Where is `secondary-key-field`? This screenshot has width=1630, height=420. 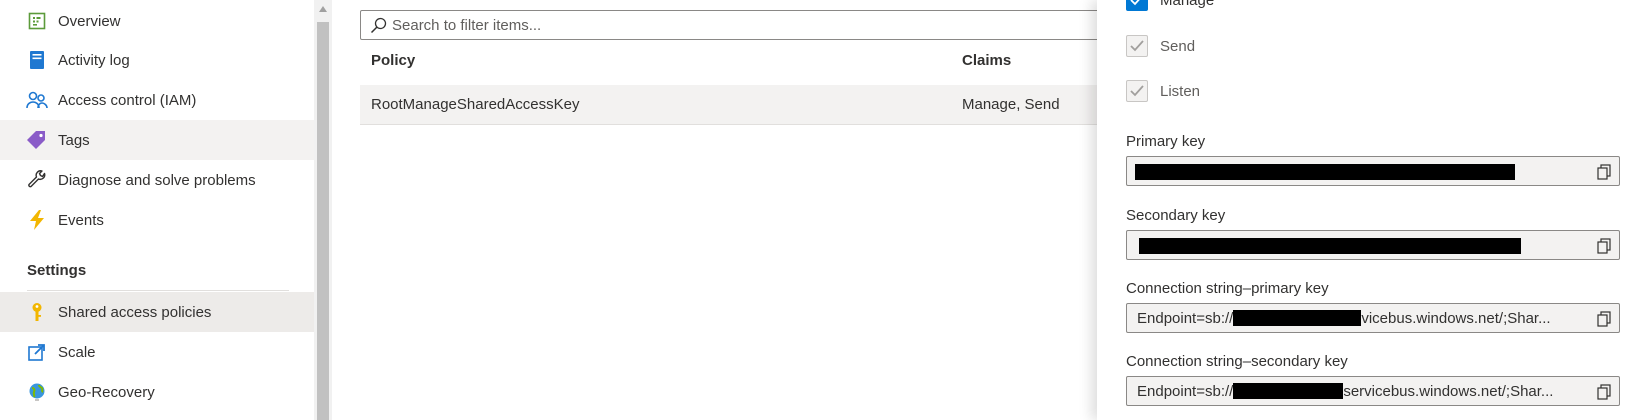
secondary-key-field is located at coordinates (1373, 245).